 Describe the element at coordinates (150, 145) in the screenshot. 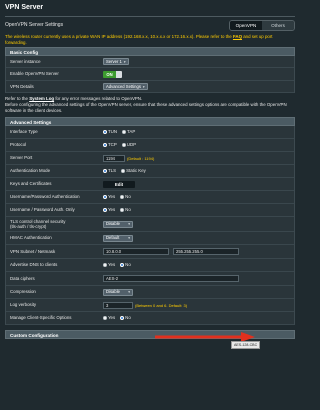

I see `row-protocol: Protocol TCP UDP` at that location.